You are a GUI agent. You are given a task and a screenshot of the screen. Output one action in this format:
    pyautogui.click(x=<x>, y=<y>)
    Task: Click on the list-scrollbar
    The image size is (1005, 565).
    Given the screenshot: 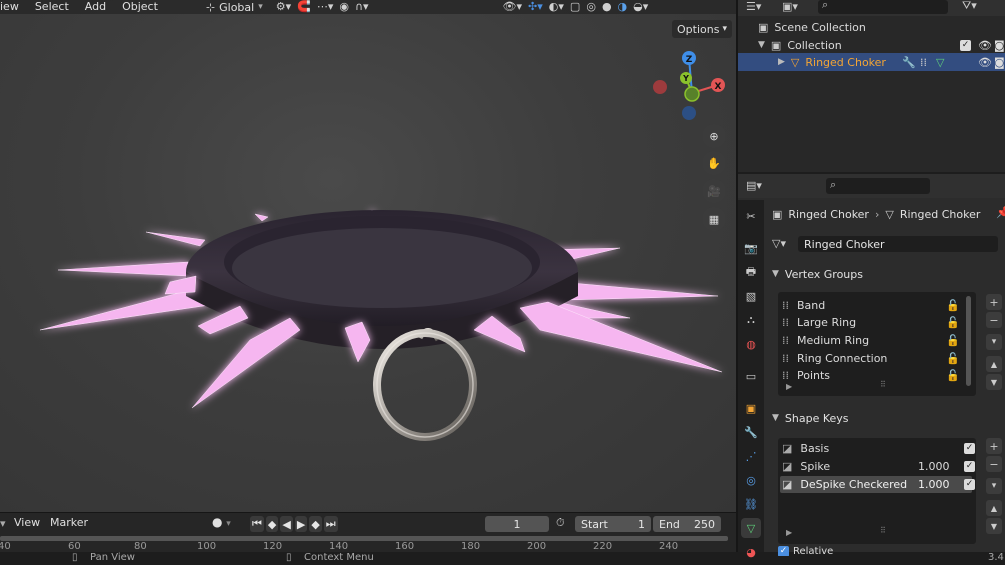 What is the action you would take?
    pyautogui.click(x=968, y=341)
    